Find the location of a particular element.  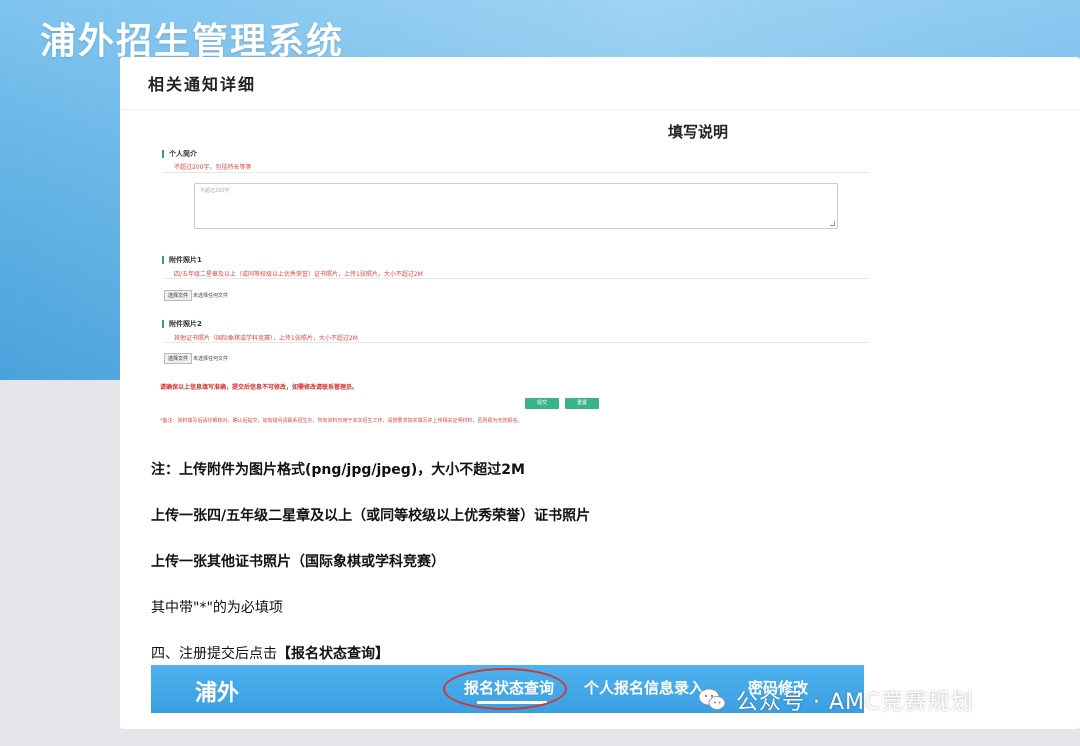

nav-item-info-entry: 个人报名信息录入 is located at coordinates (644, 687).